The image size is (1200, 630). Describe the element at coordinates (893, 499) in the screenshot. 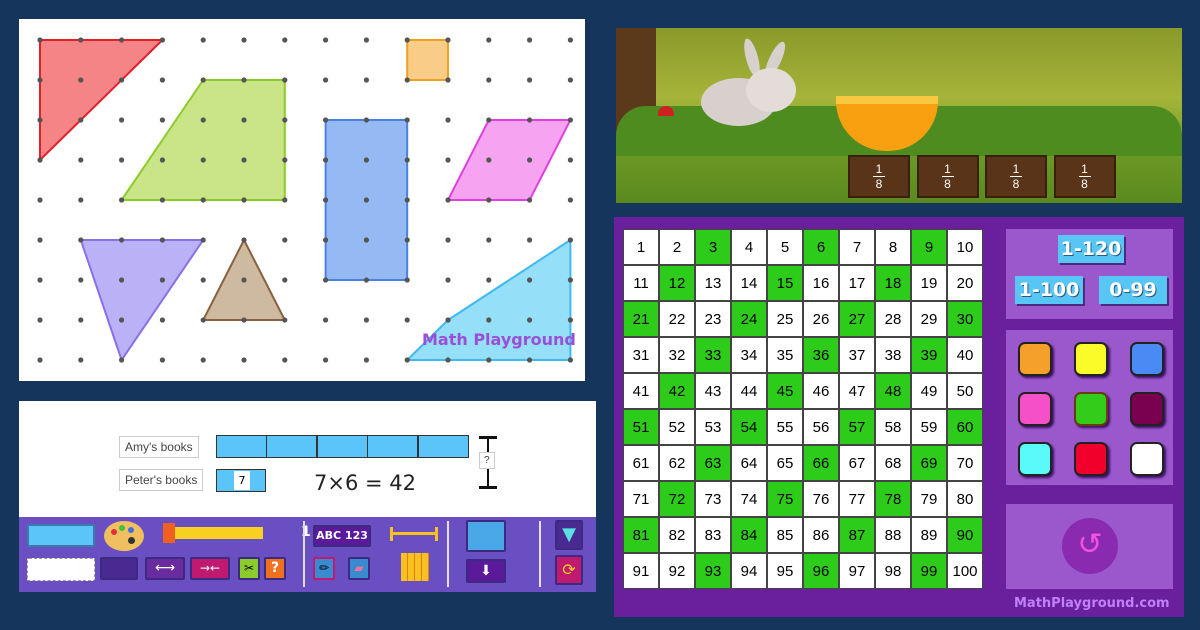

I see `number-cell: 78` at that location.